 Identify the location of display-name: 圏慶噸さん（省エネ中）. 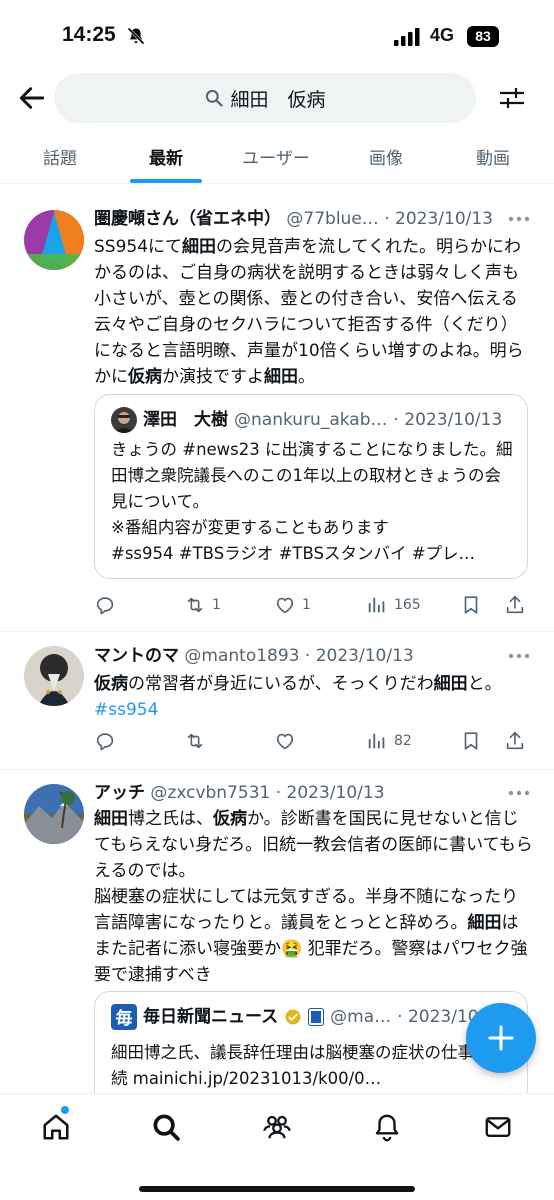
(187, 219).